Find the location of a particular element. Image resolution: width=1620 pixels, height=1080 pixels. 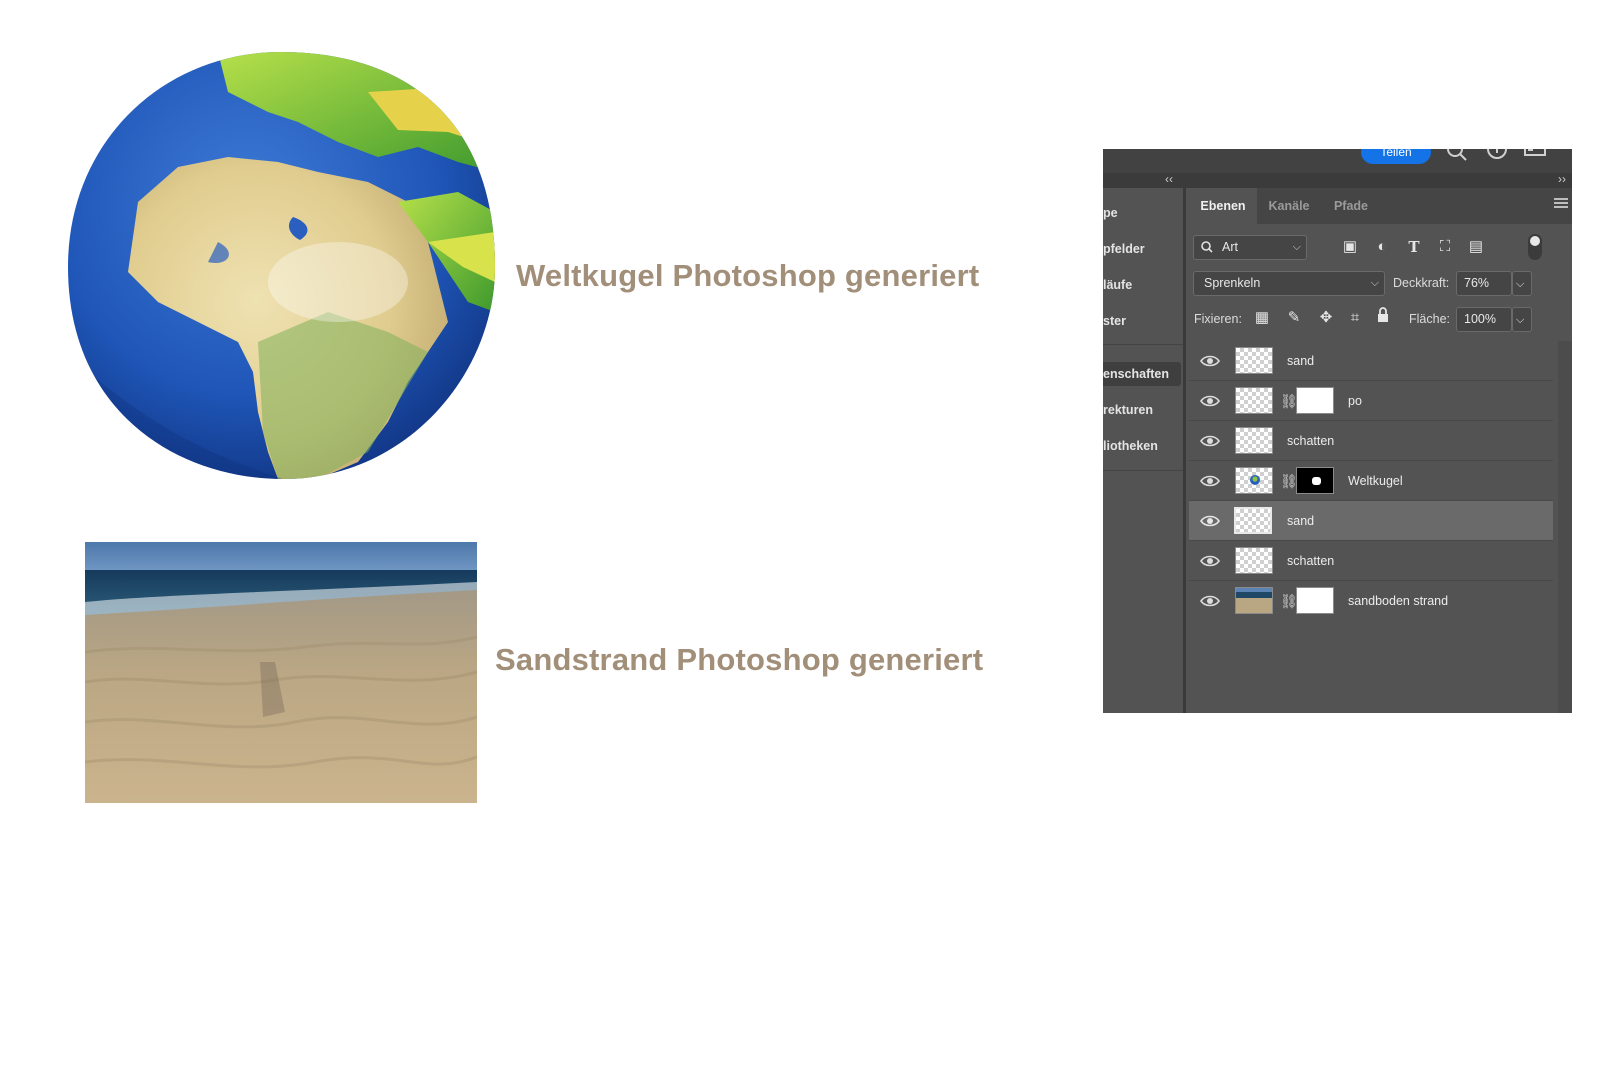

opacity-dropdown: ⌵ is located at coordinates (1522, 283).